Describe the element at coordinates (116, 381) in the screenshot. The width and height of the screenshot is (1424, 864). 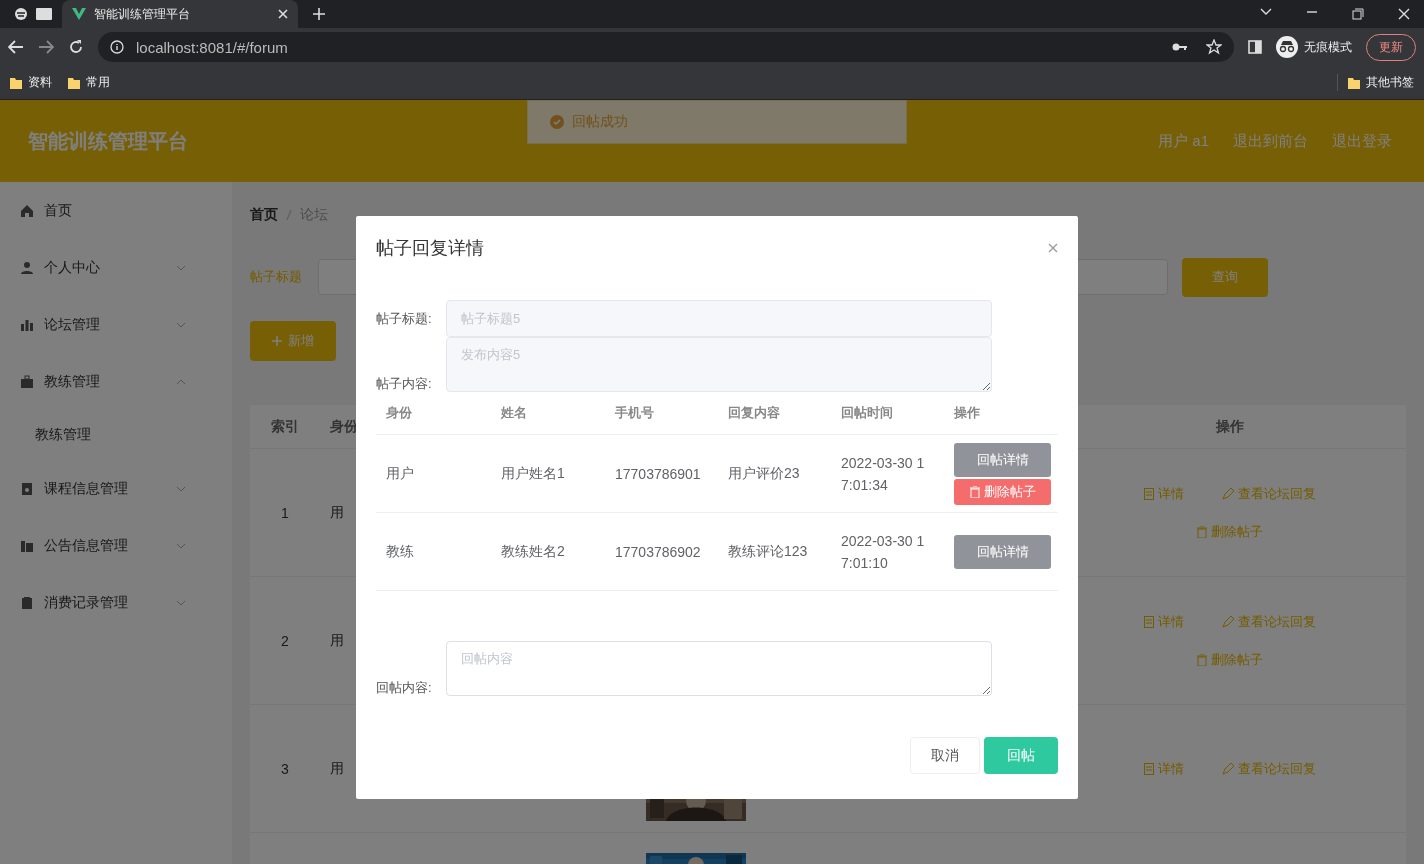
I see `sidebar-item: 教练管理` at that location.